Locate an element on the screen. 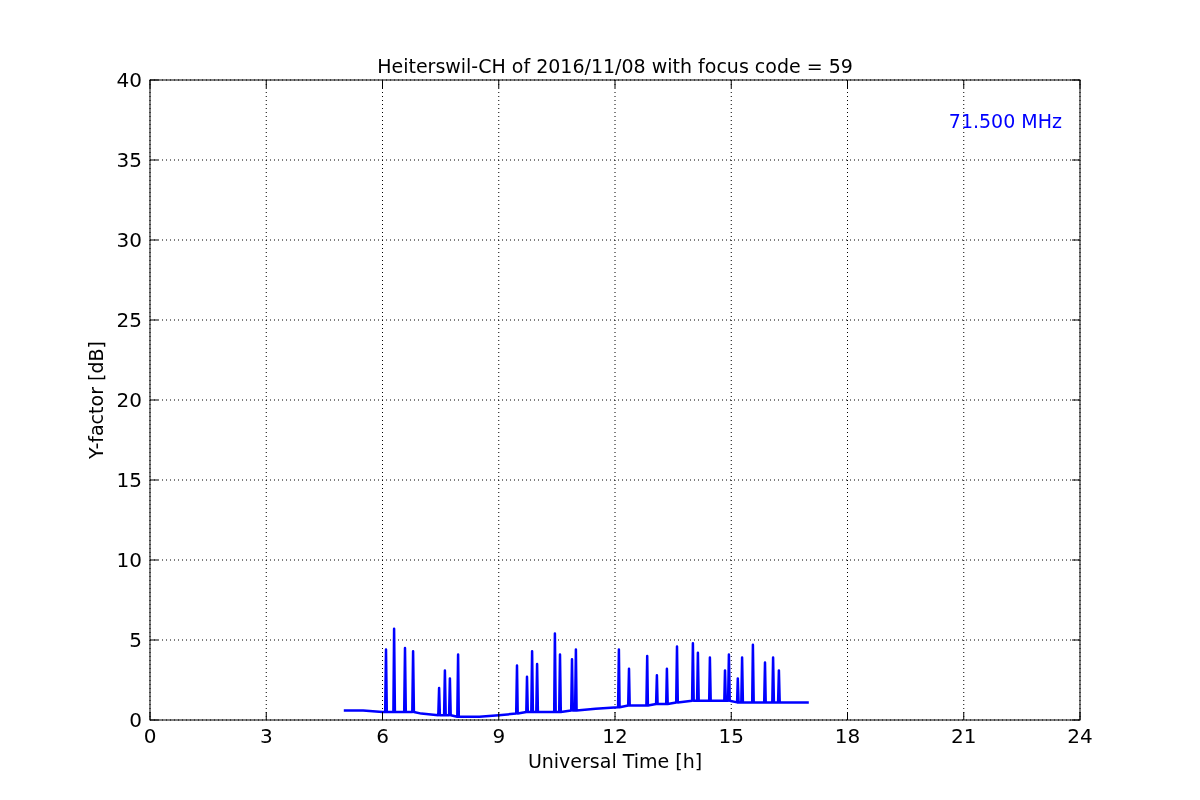  y-tick-label: 10 is located at coordinates (129, 560).